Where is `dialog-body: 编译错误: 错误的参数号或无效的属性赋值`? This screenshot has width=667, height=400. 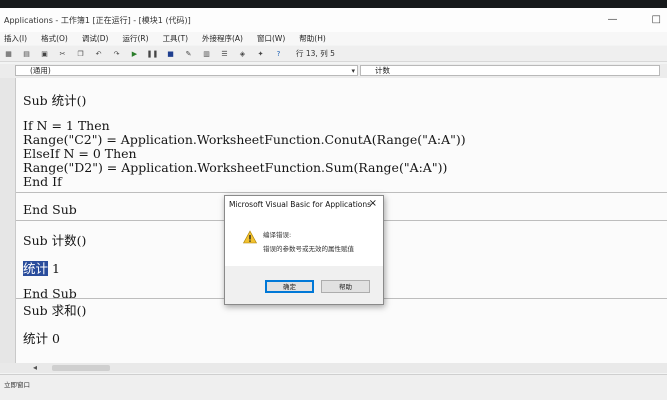
dialog-body: 编译错误: 错误的参数号或无效的属性赋值 is located at coordinates (304, 239).